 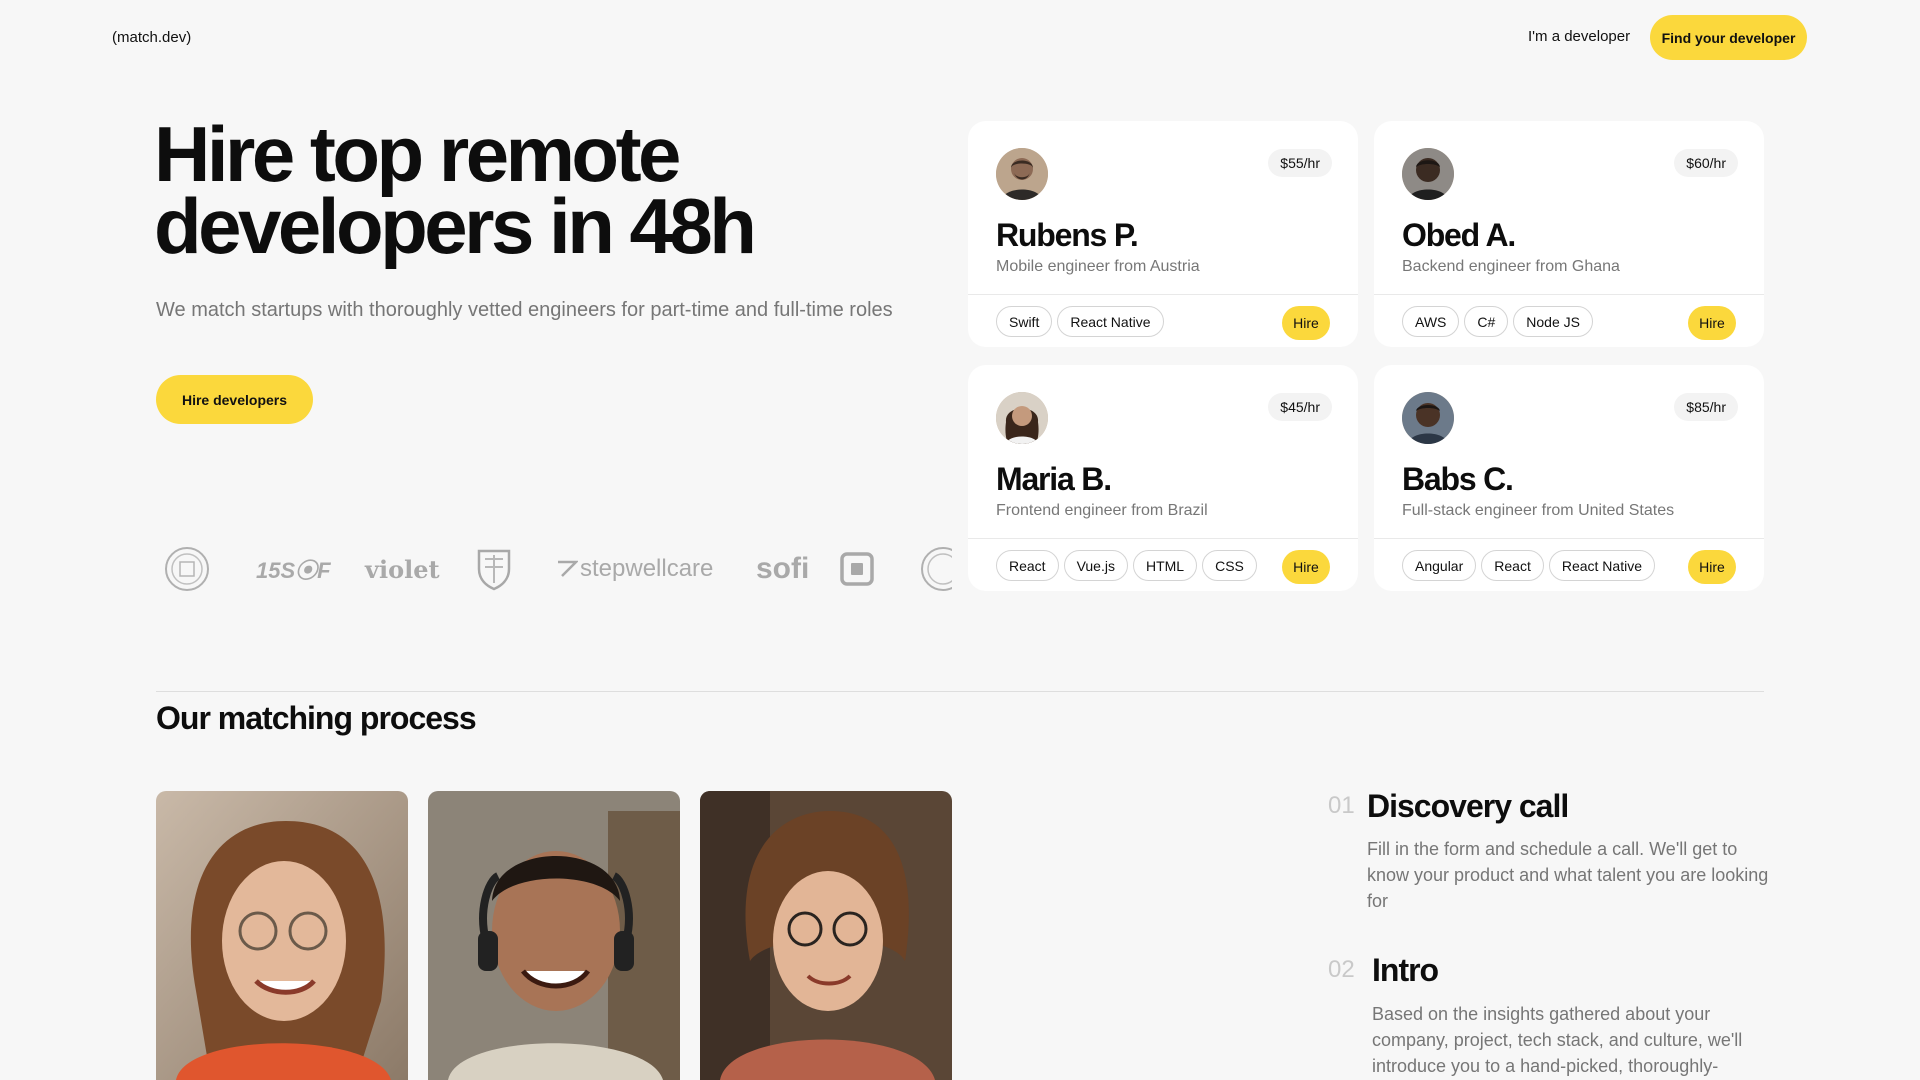 I want to click on step-title: Intro, so click(x=1405, y=970).